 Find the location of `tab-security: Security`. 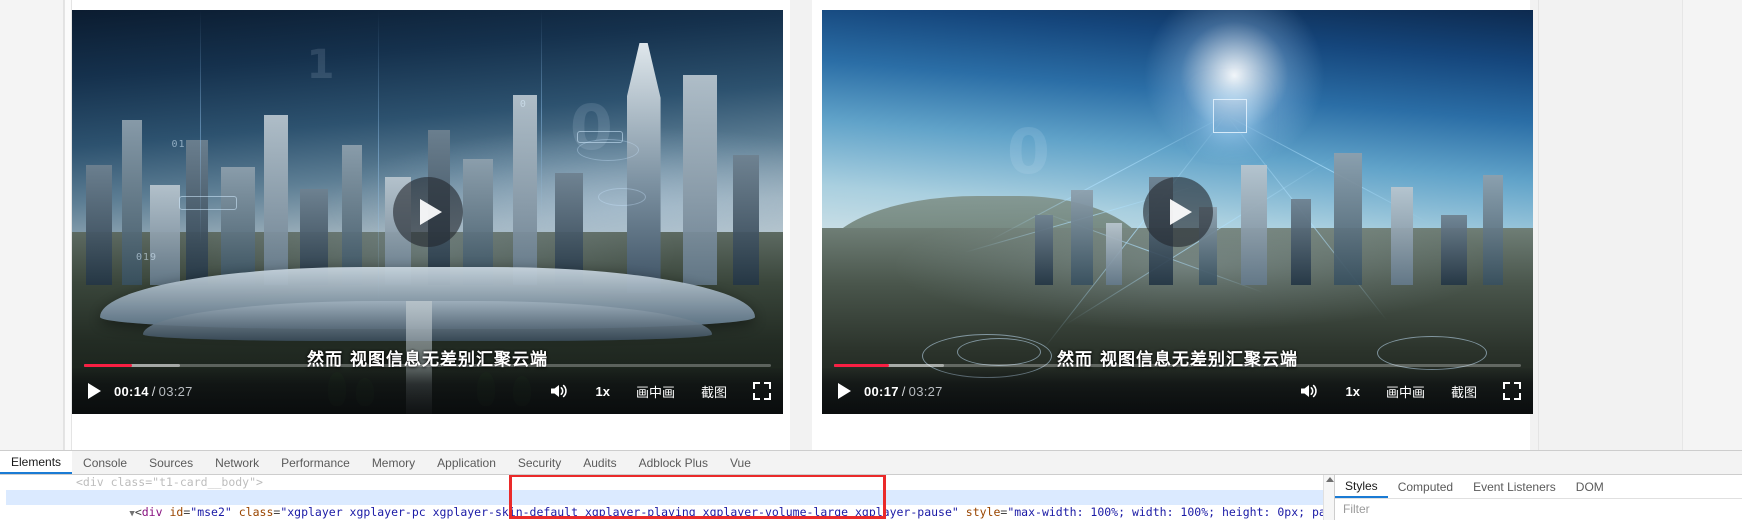

tab-security: Security is located at coordinates (539, 462).